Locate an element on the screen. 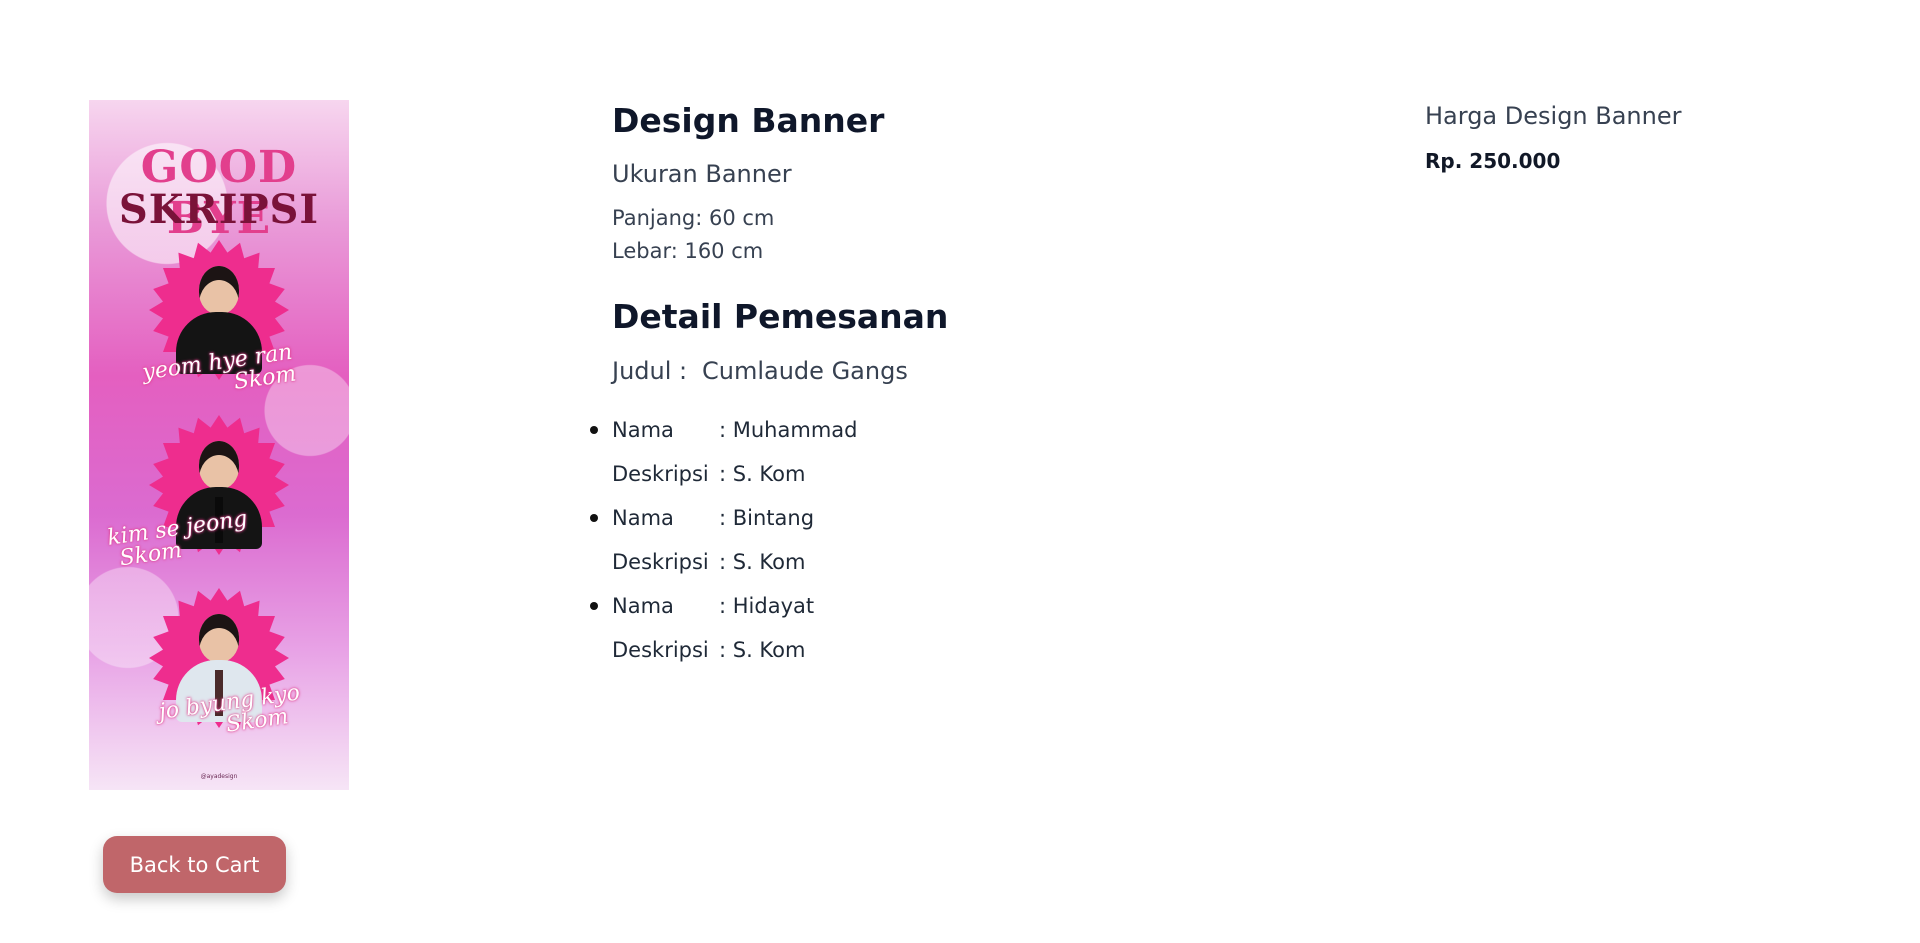  list-item: Nama : Hidayat Deskripsi : S. Kom is located at coordinates (951, 628).